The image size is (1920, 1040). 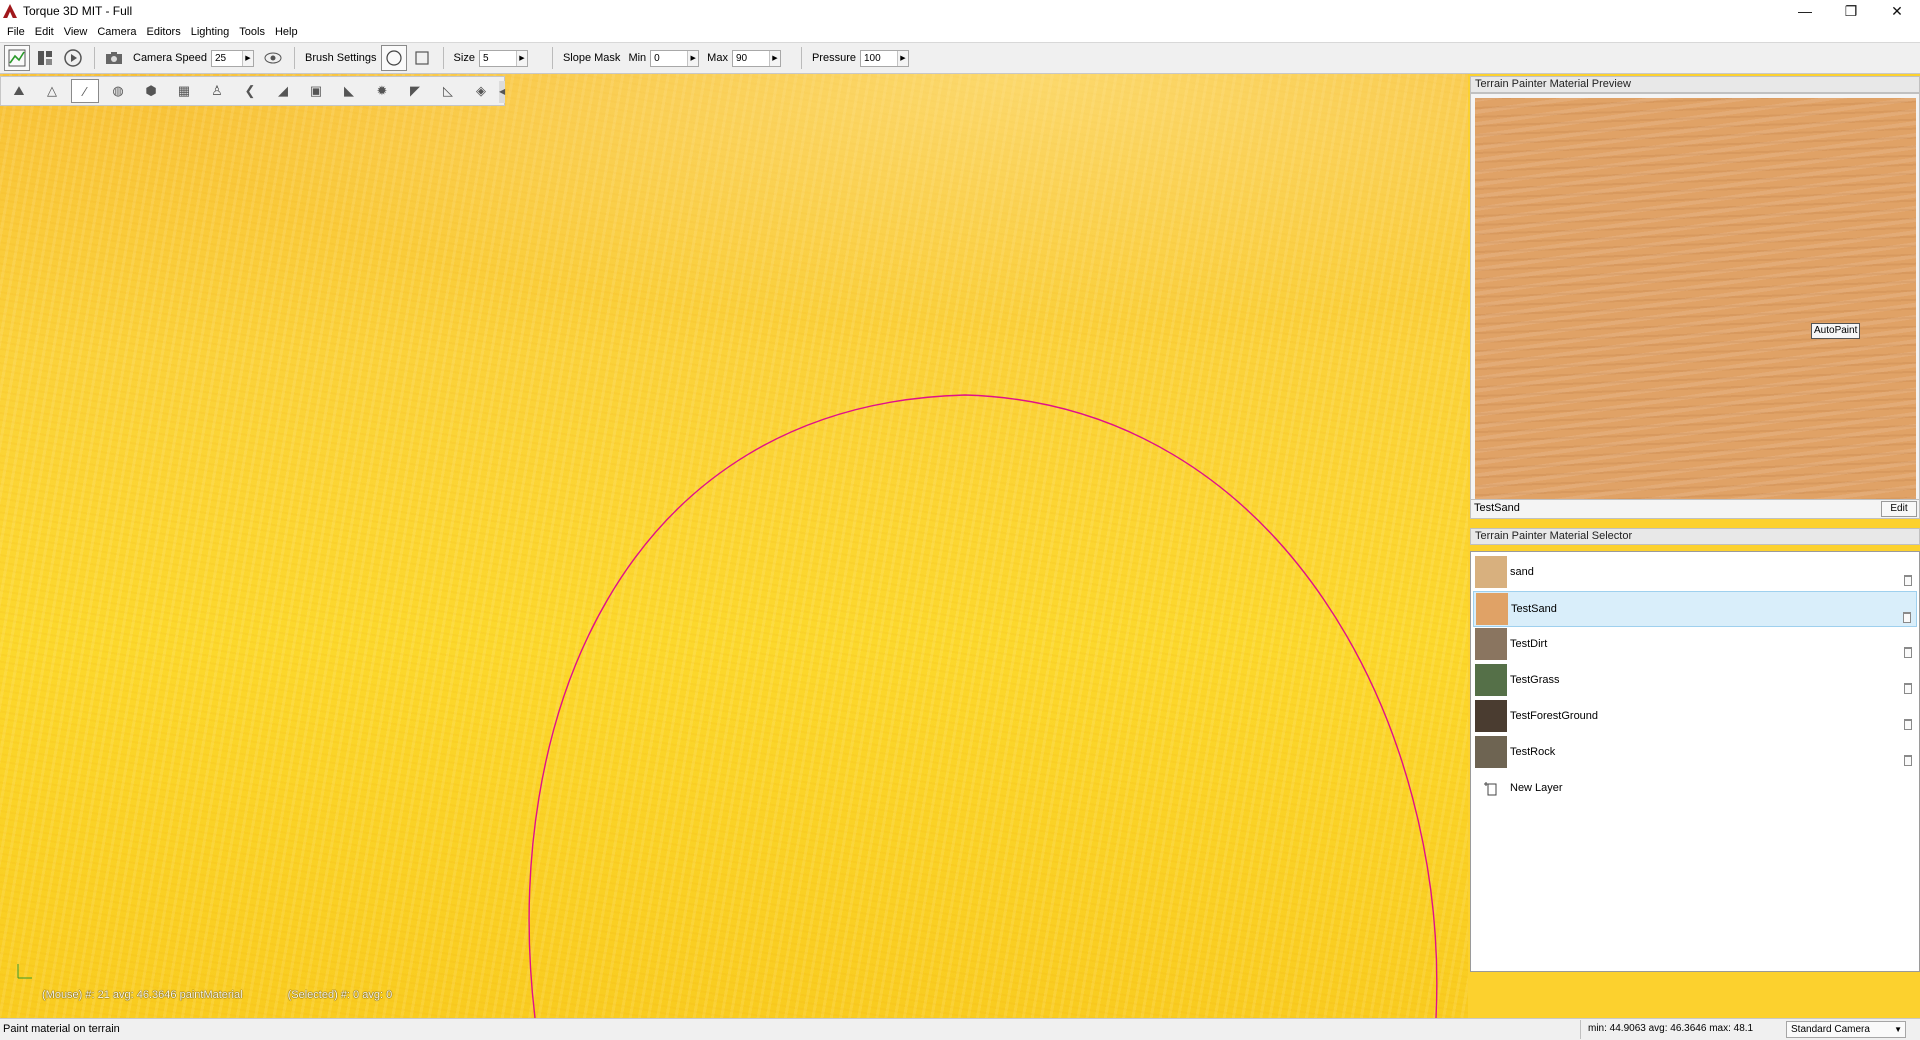 I want to click on palette-tool-button: ◍, so click(x=118, y=91).